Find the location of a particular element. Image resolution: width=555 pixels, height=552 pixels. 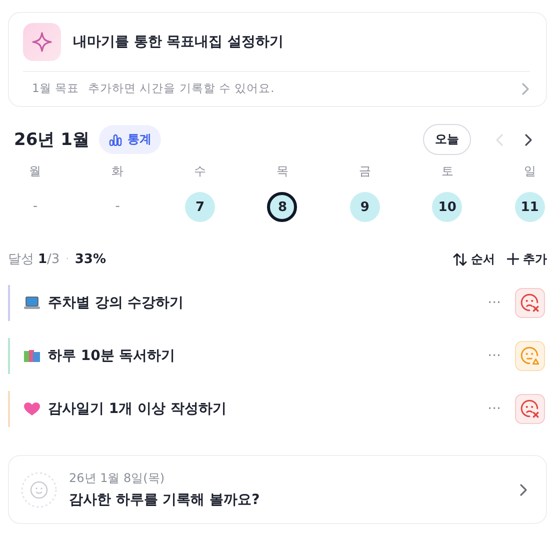

weekday-label: 토 is located at coordinates (447, 171).